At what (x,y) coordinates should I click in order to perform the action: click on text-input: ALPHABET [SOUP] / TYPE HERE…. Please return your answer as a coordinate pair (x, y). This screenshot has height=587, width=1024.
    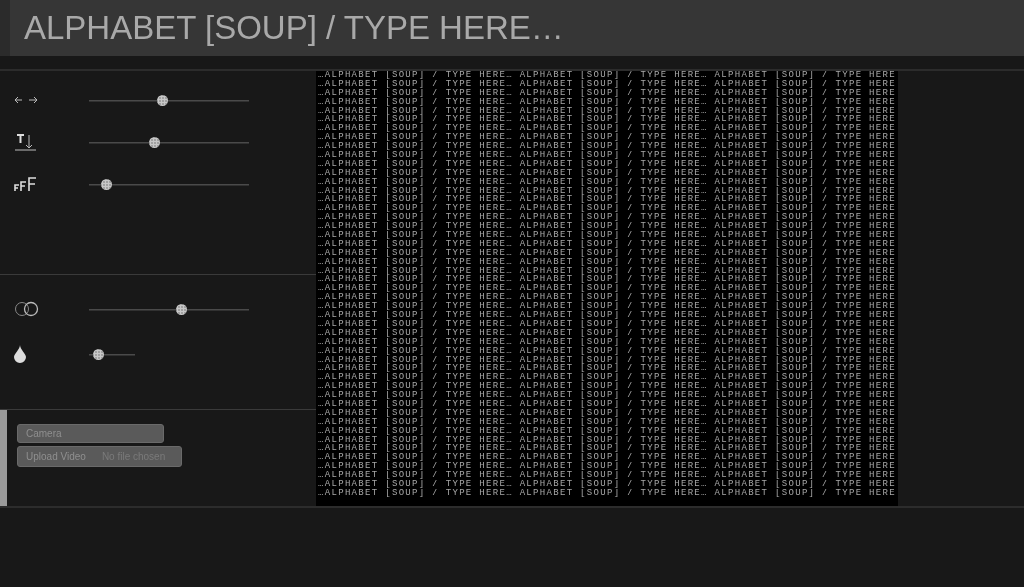
    Looking at the image, I should click on (517, 28).